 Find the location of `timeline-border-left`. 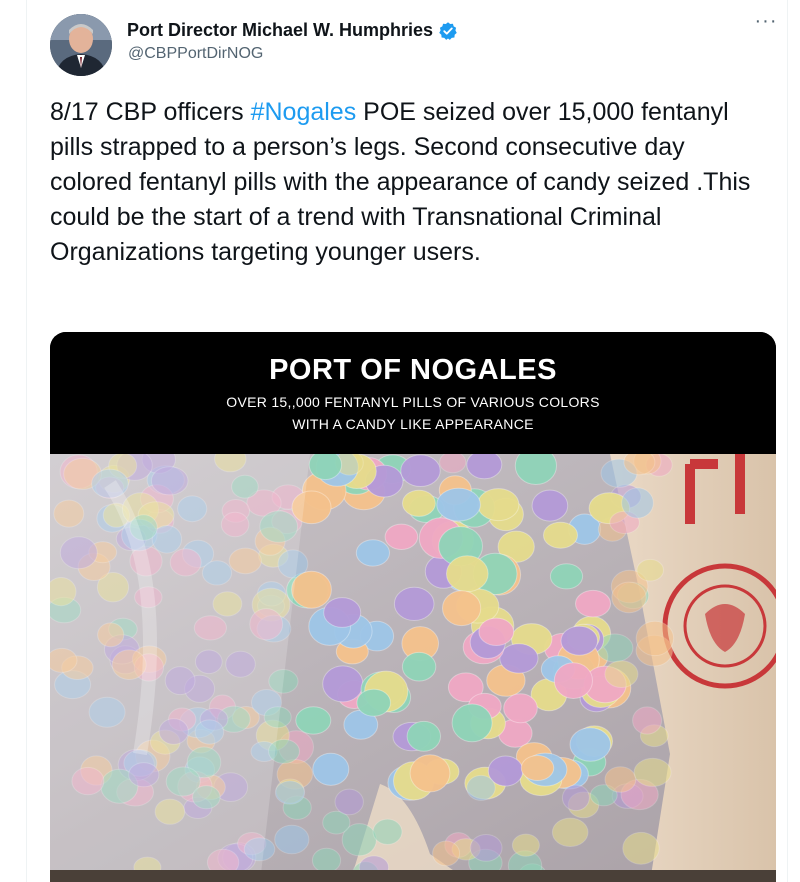

timeline-border-left is located at coordinates (26, 441).